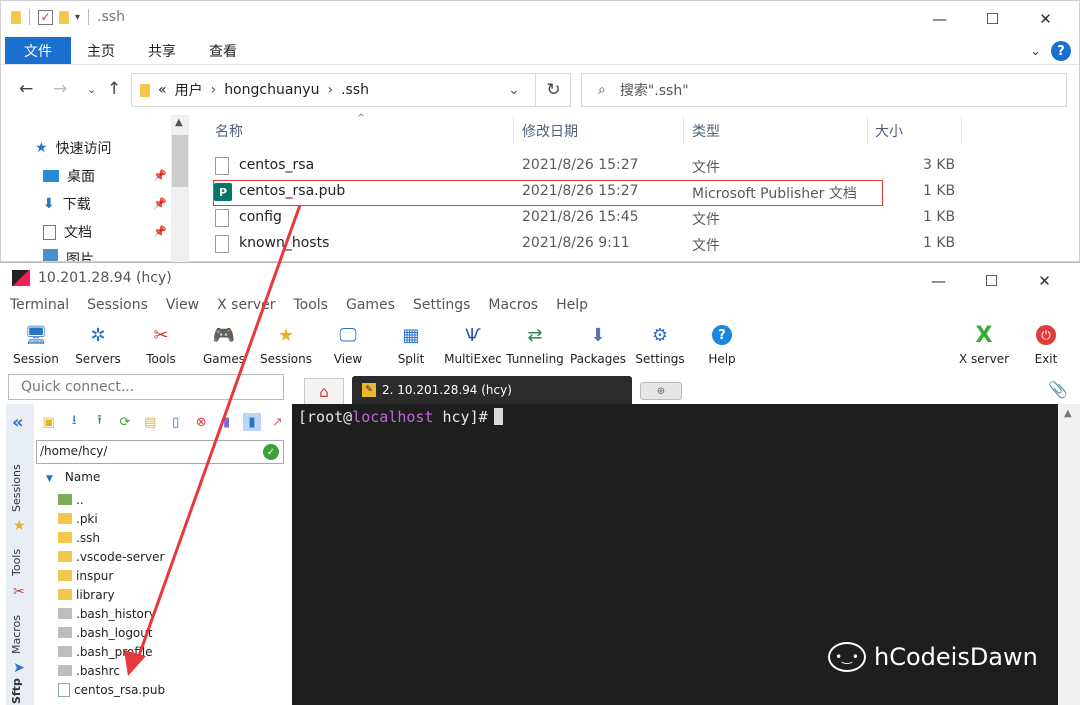 The height and width of the screenshot is (705, 1080). What do you see at coordinates (111, 689) in the screenshot?
I see `list-item: centos_rsa.pub` at bounding box center [111, 689].